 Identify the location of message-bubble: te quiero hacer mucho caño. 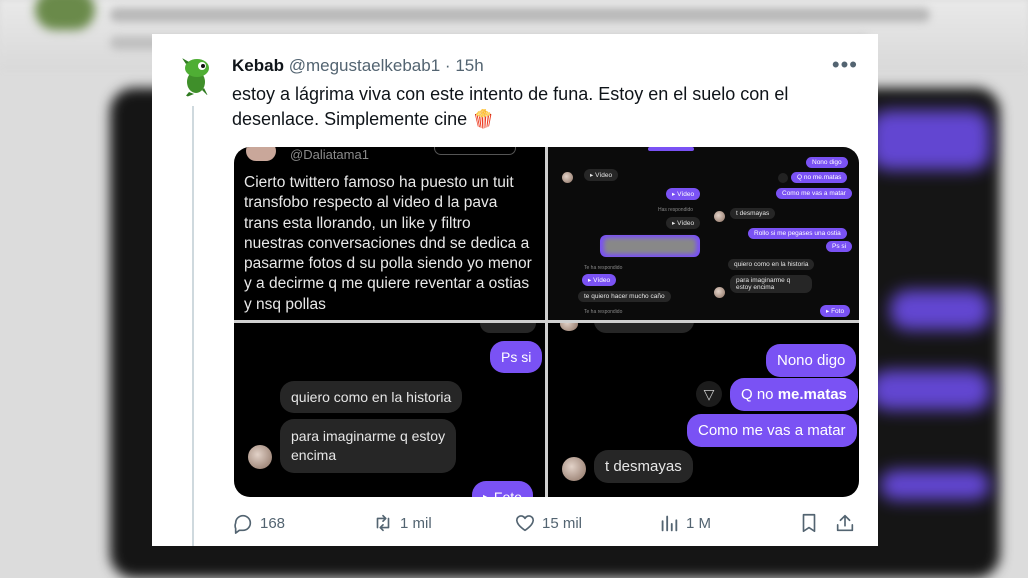
(624, 296).